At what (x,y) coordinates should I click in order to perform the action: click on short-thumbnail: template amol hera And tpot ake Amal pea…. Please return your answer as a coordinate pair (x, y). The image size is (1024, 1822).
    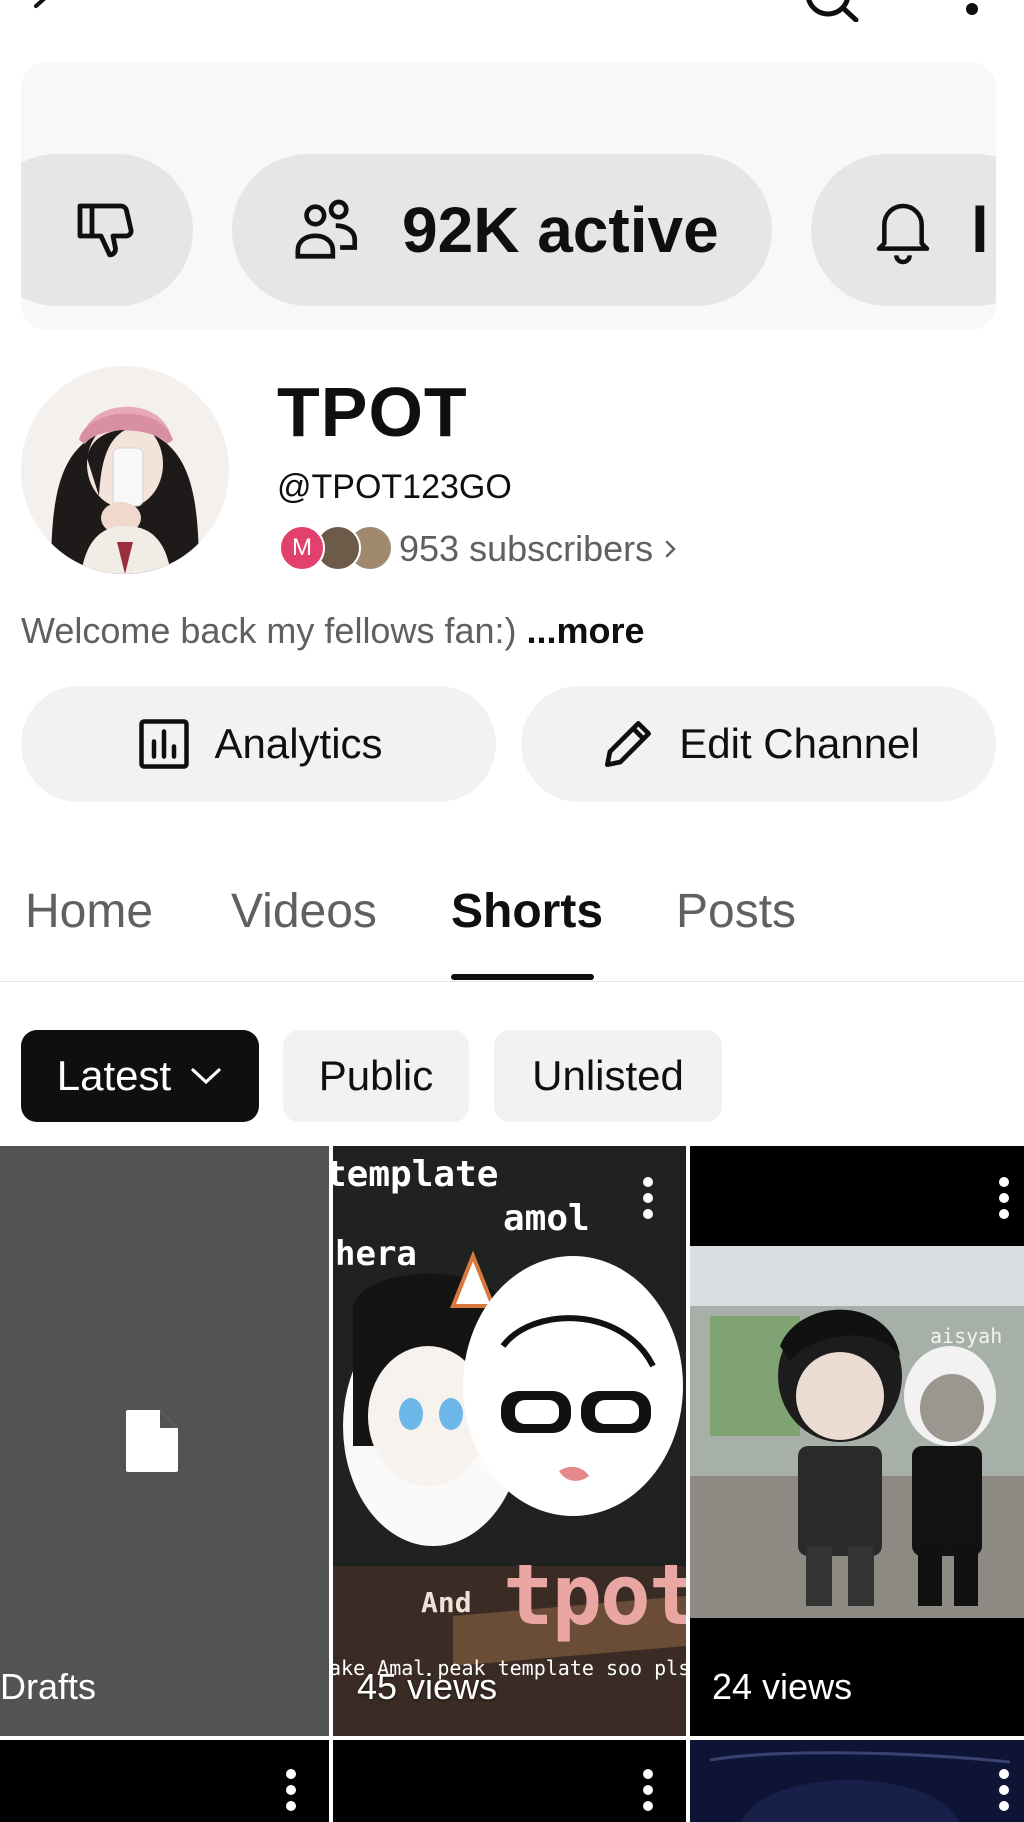
    Looking at the image, I should click on (509, 1441).